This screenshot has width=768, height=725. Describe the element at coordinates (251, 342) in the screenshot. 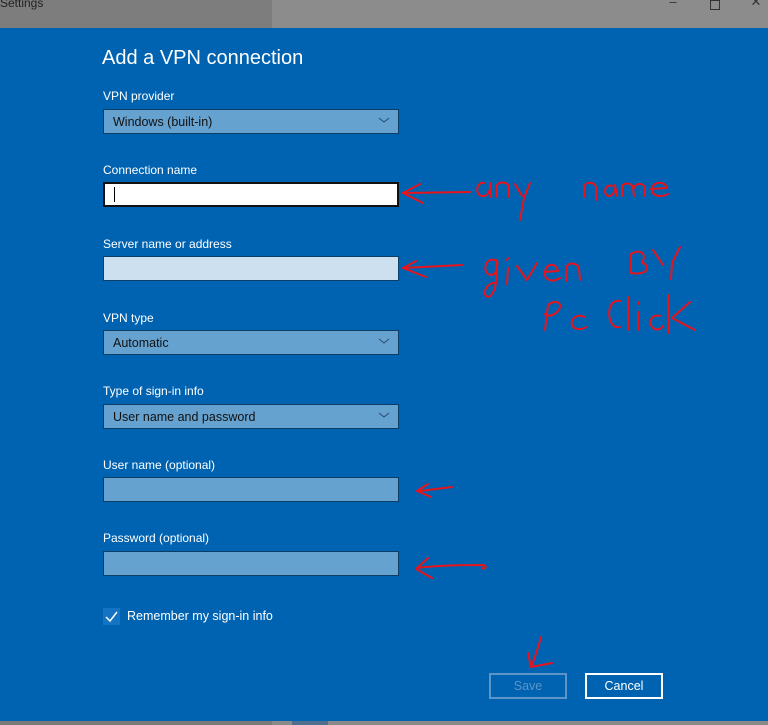

I see `vpn-type-select: Automatic` at that location.